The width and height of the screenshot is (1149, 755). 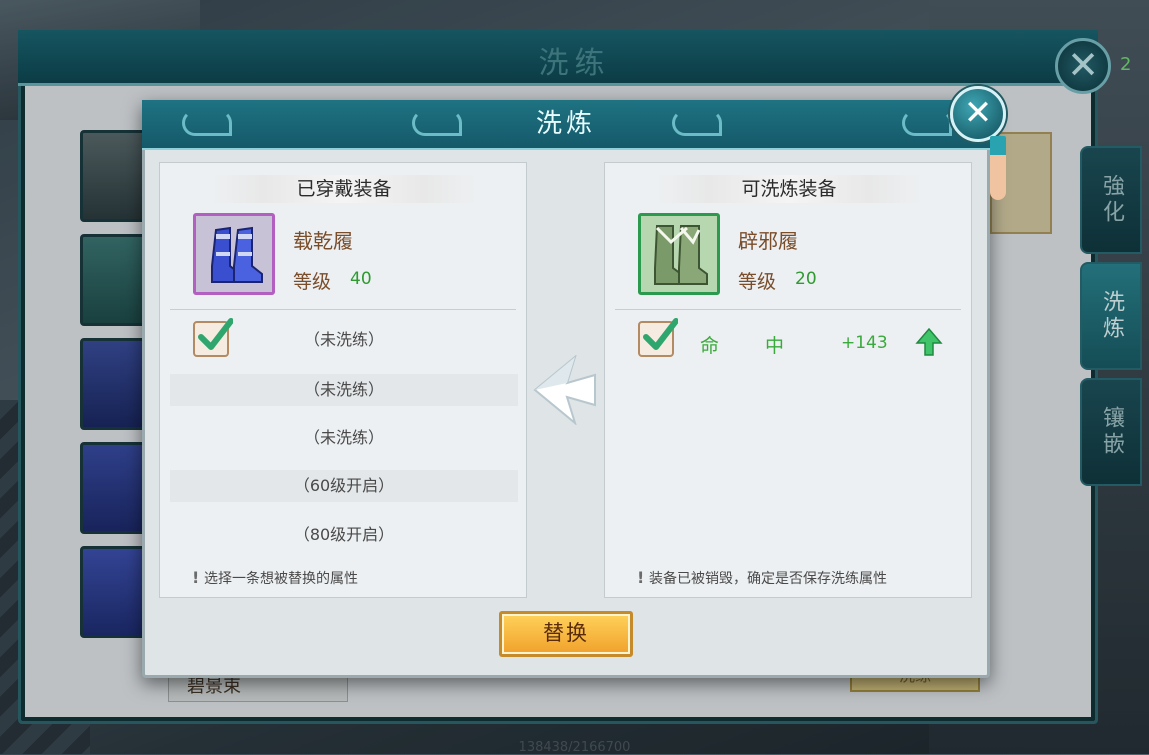 I want to click on attribute-row-3: （未洗练）, so click(x=344, y=438).